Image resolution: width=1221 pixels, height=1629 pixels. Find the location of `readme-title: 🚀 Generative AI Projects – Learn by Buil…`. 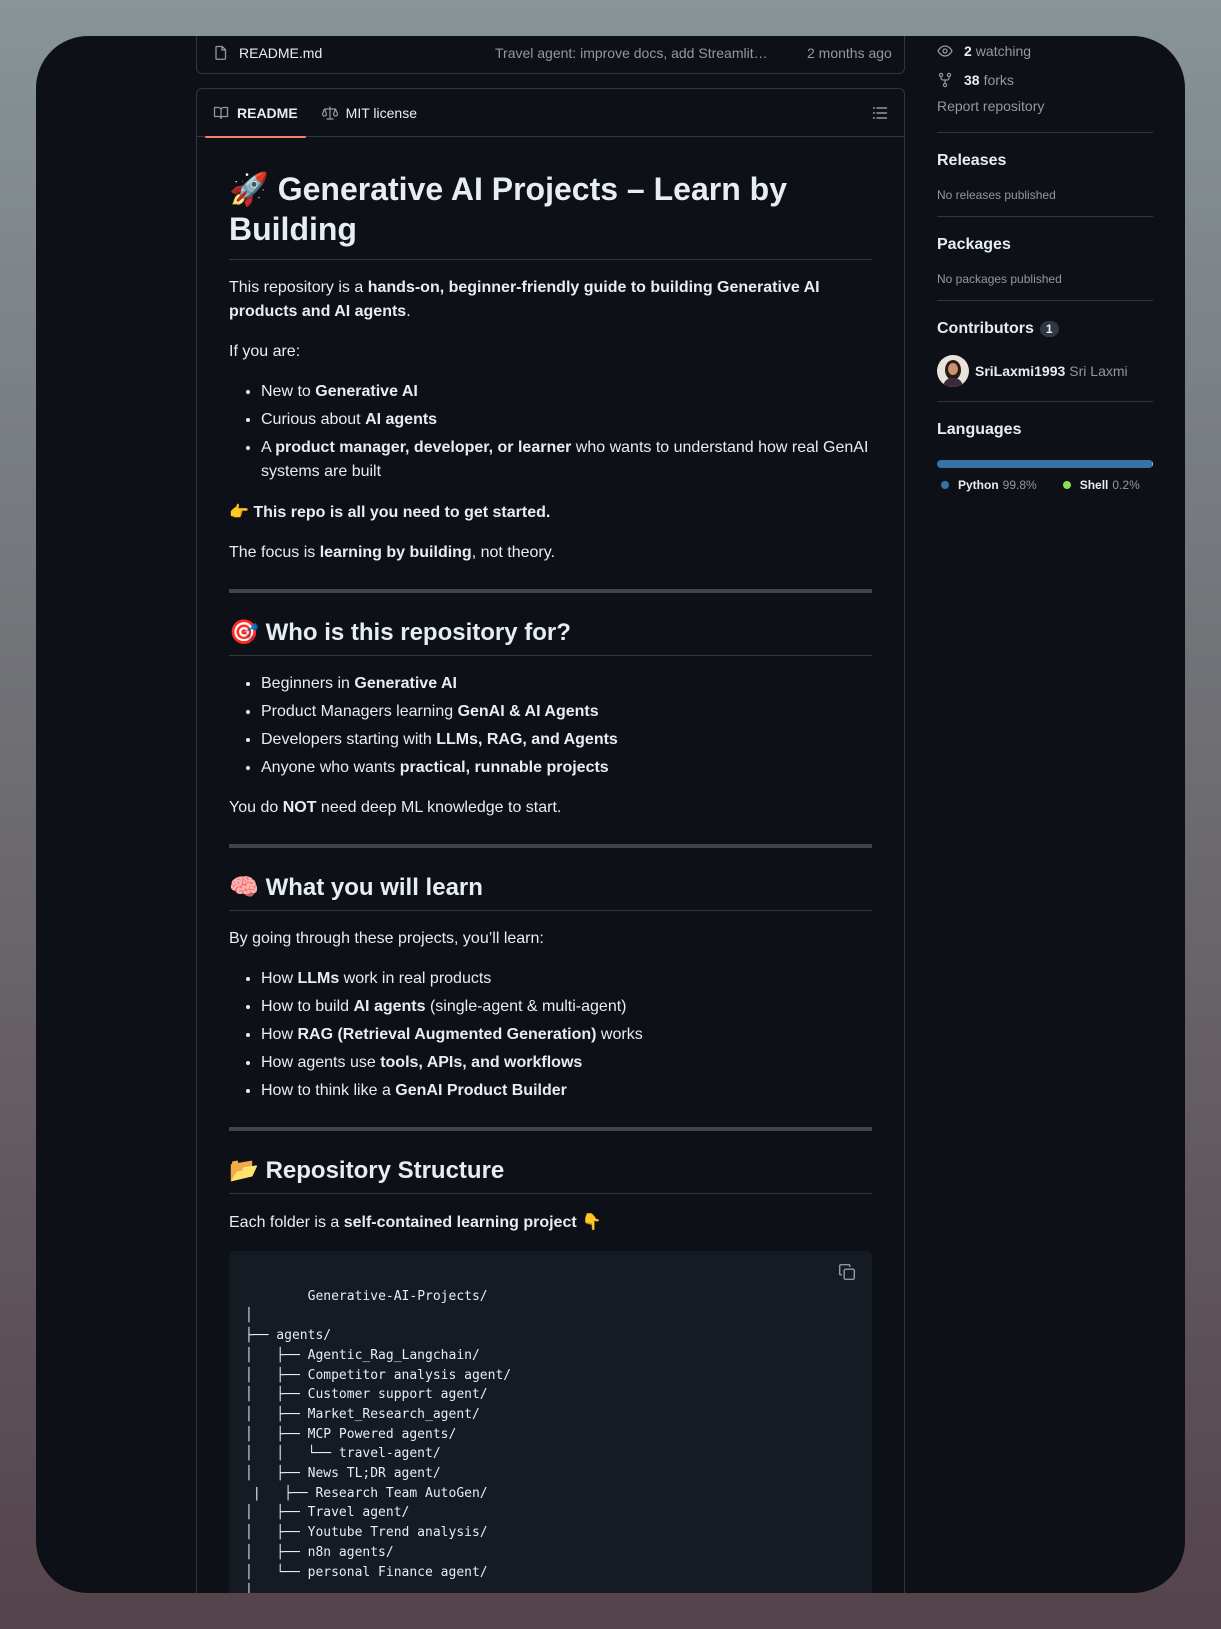

readme-title: 🚀 Generative AI Projects – Learn by Buil… is located at coordinates (550, 214).